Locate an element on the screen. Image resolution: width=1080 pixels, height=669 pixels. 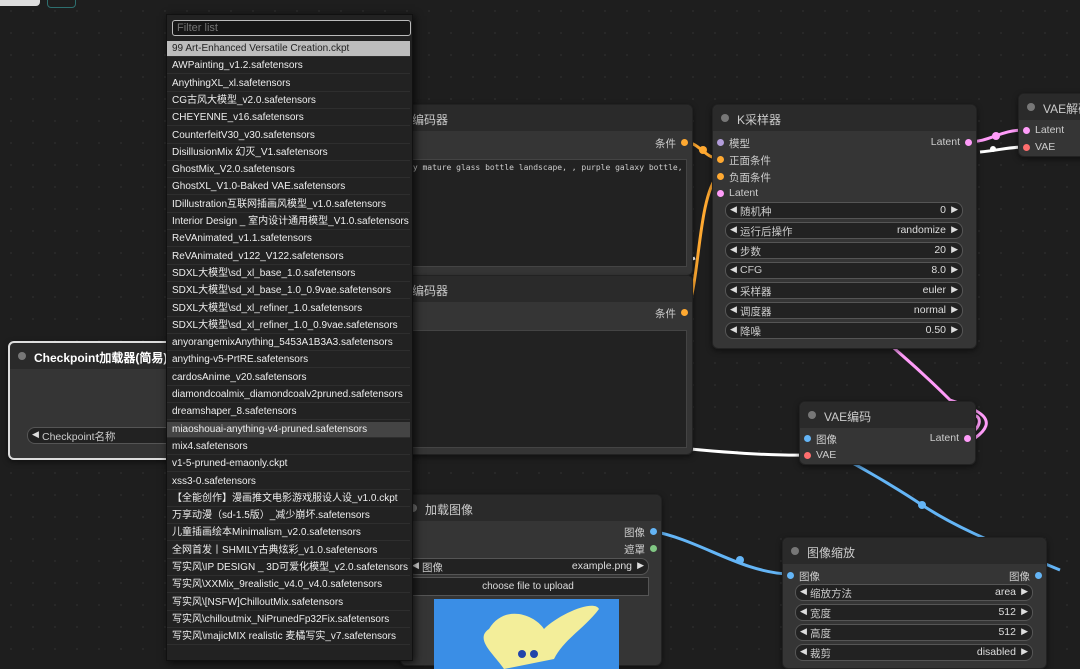
wire-image-to-scale is located at coordinates (720, 552).